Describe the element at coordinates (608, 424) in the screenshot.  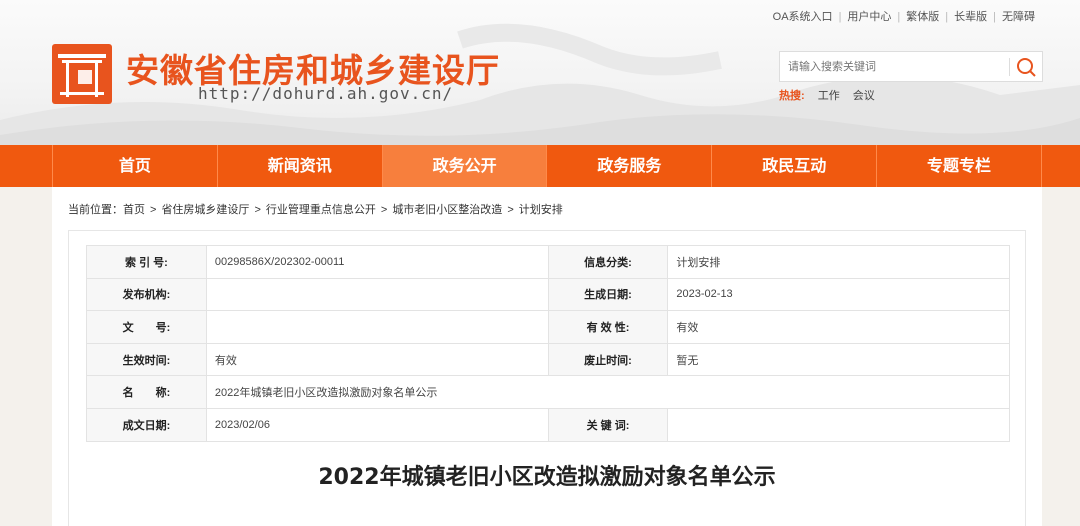
I see `meta-label-keywords: 关 键 词:` at that location.